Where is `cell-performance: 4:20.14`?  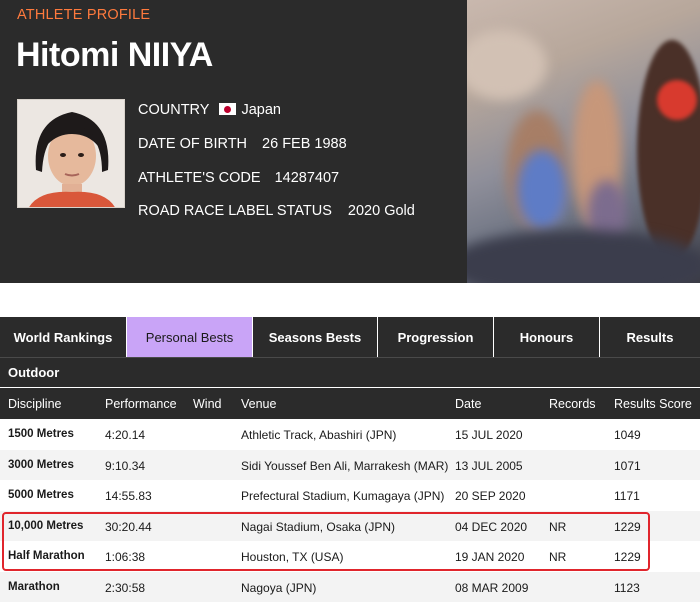
cell-performance: 4:20.14 is located at coordinates (125, 435).